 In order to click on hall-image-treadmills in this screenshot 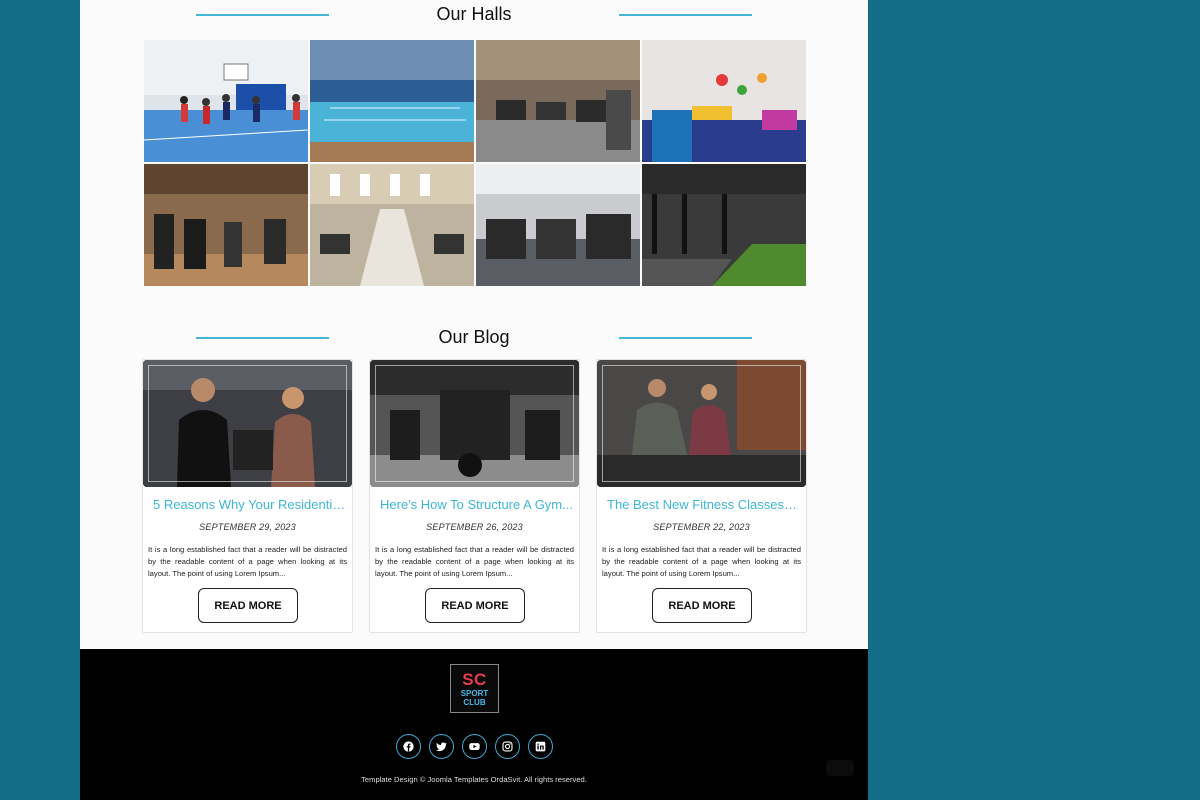, I will do `click(558, 101)`.